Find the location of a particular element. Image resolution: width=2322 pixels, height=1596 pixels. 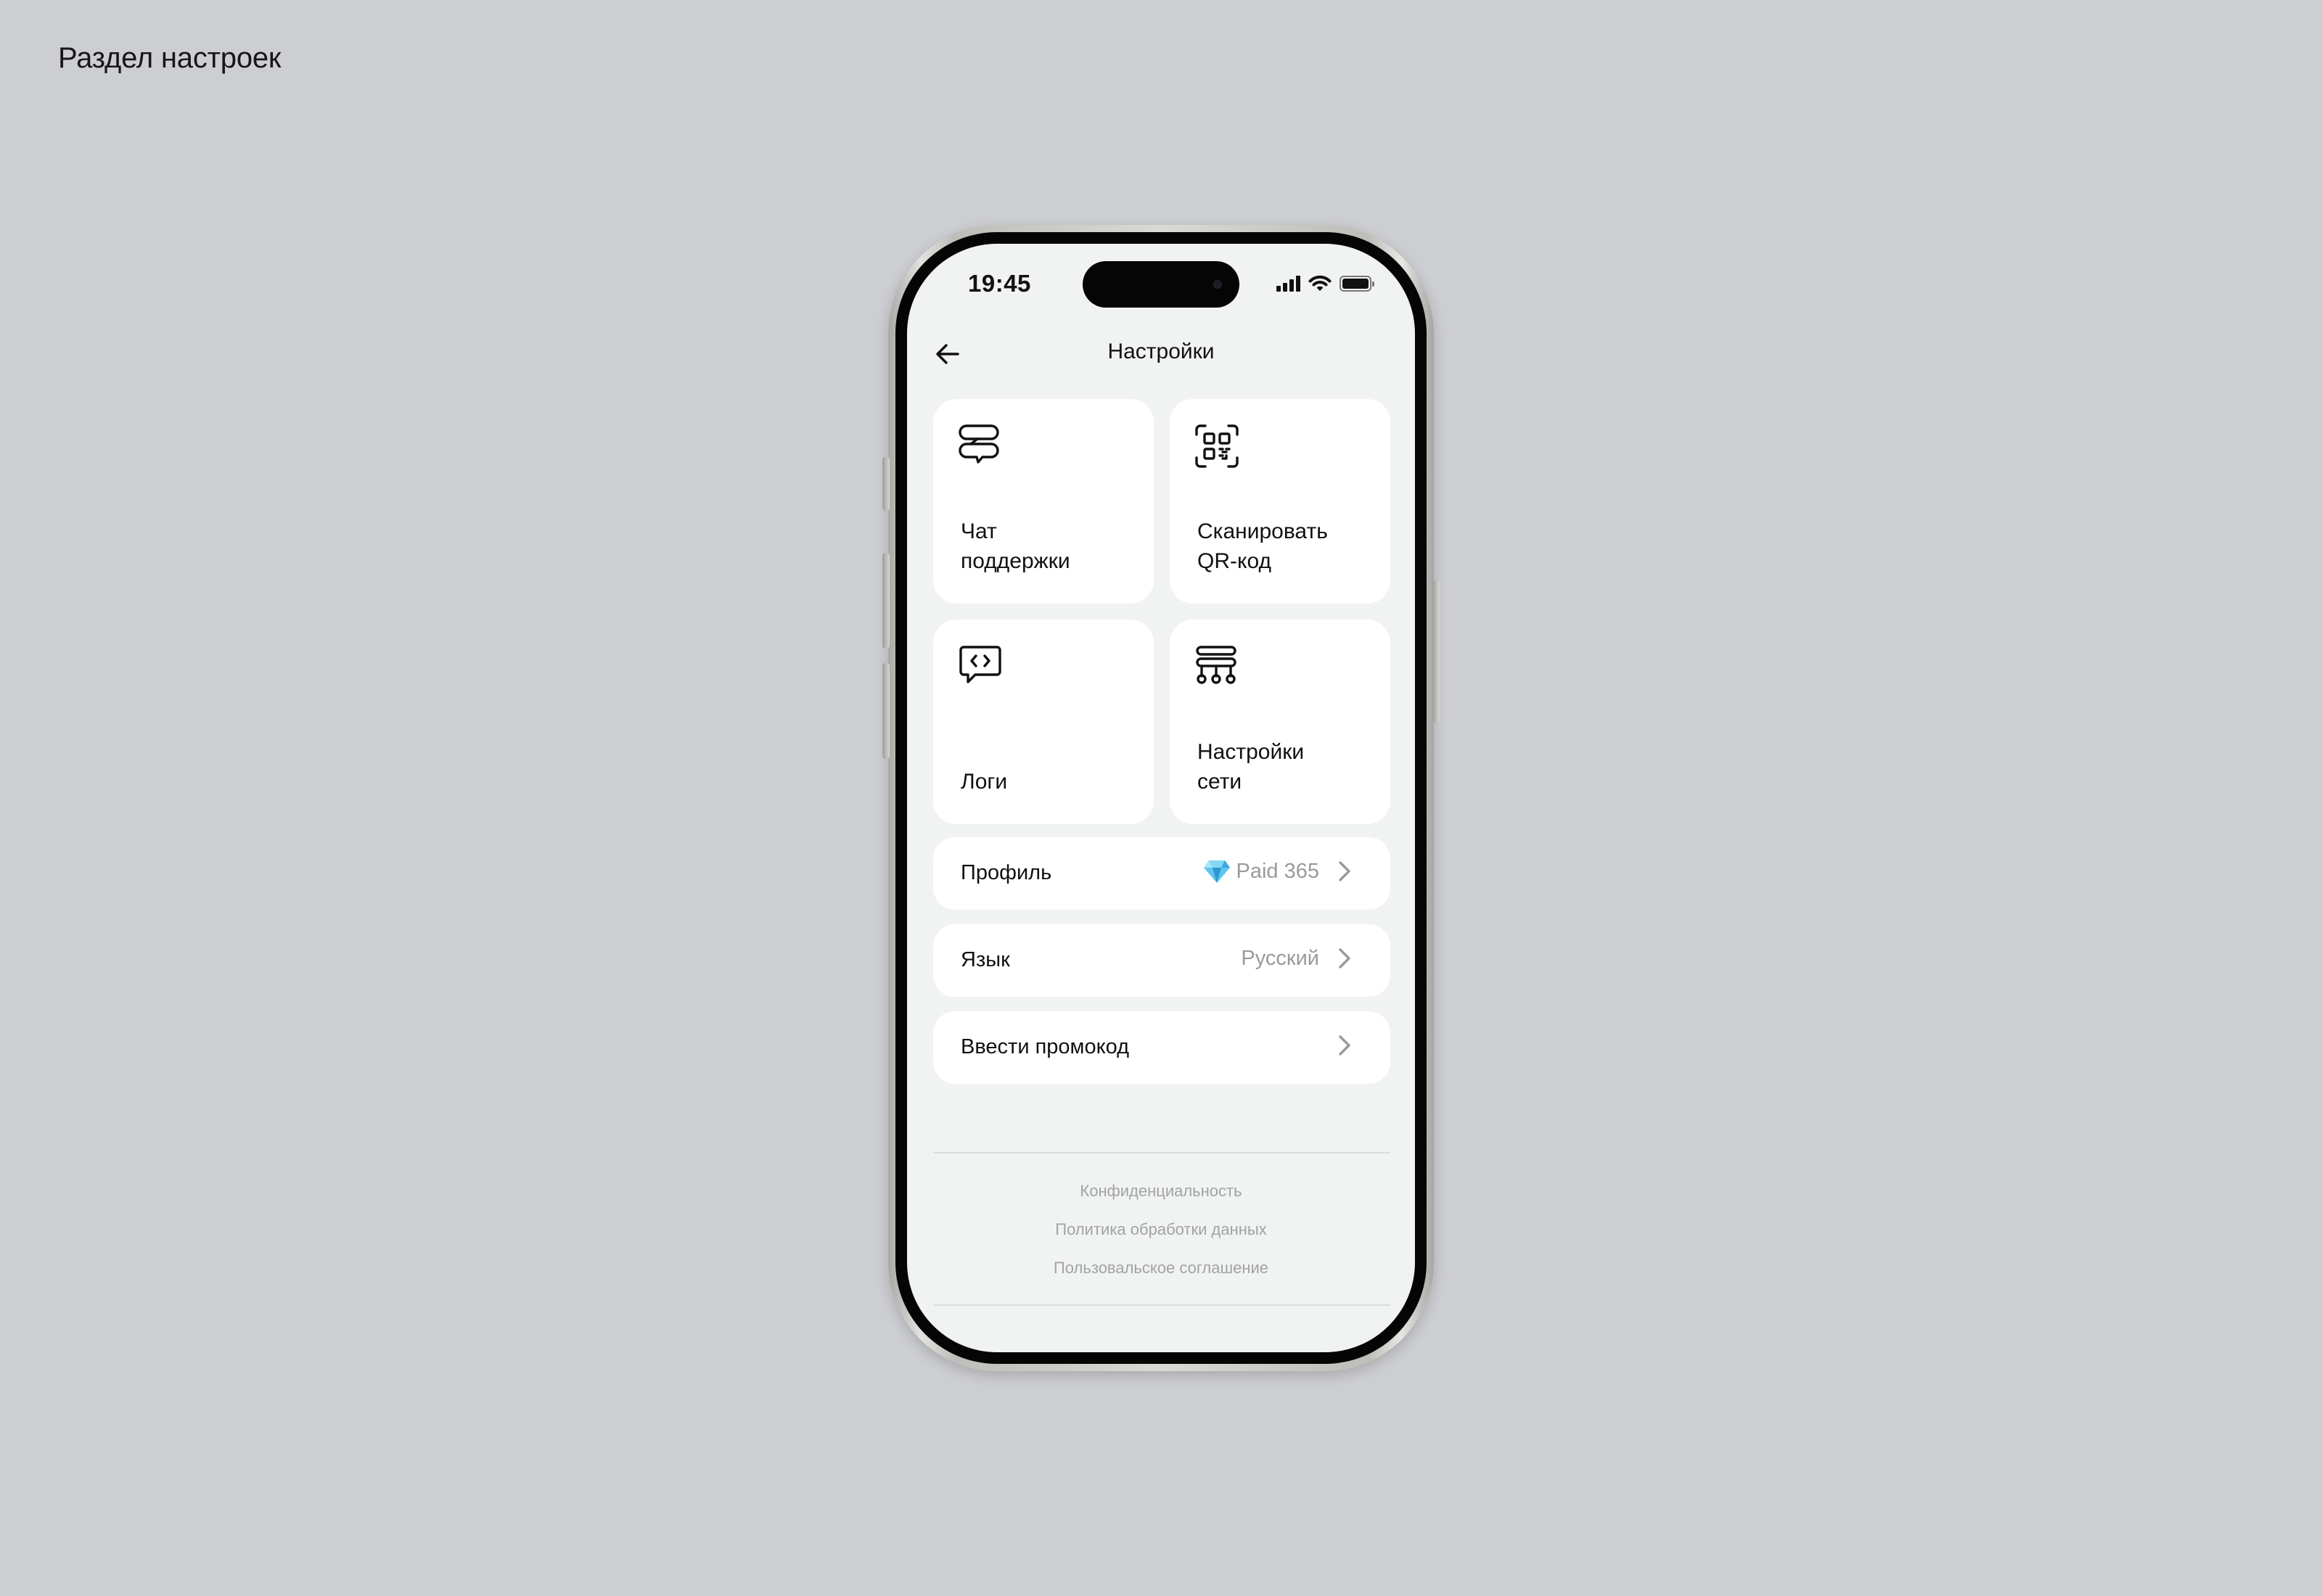

row-right is located at coordinates (1340, 1045).